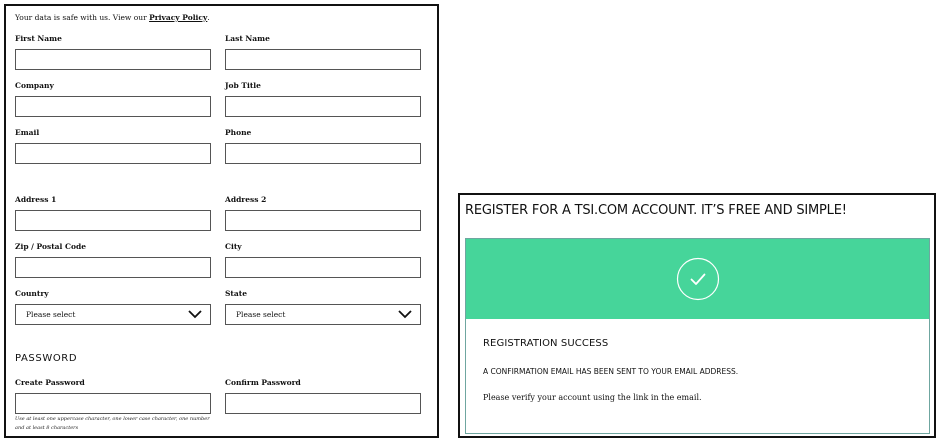 The height and width of the screenshot is (443, 940). I want to click on phone-field: Phone, so click(323, 145).